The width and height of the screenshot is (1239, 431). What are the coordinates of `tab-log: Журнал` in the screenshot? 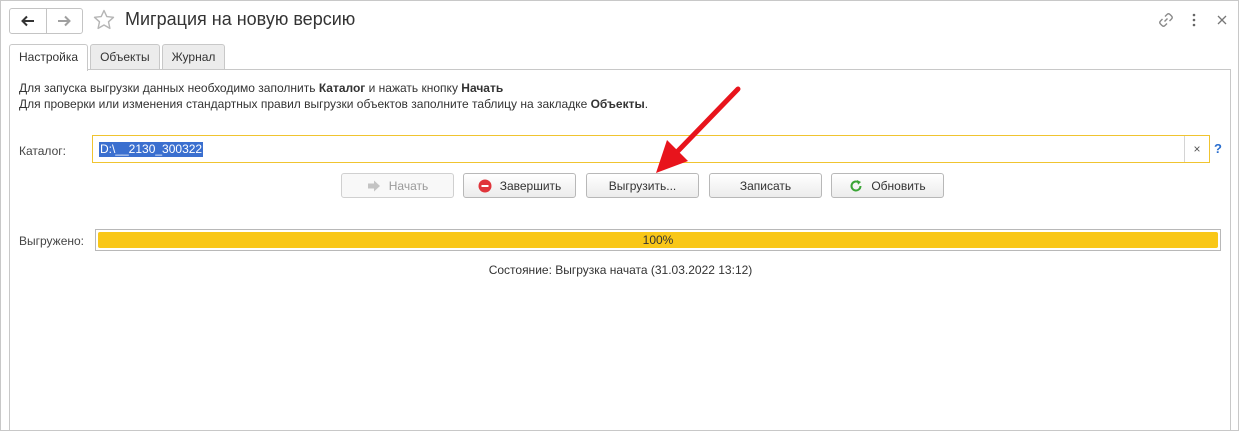 It's located at (193, 57).